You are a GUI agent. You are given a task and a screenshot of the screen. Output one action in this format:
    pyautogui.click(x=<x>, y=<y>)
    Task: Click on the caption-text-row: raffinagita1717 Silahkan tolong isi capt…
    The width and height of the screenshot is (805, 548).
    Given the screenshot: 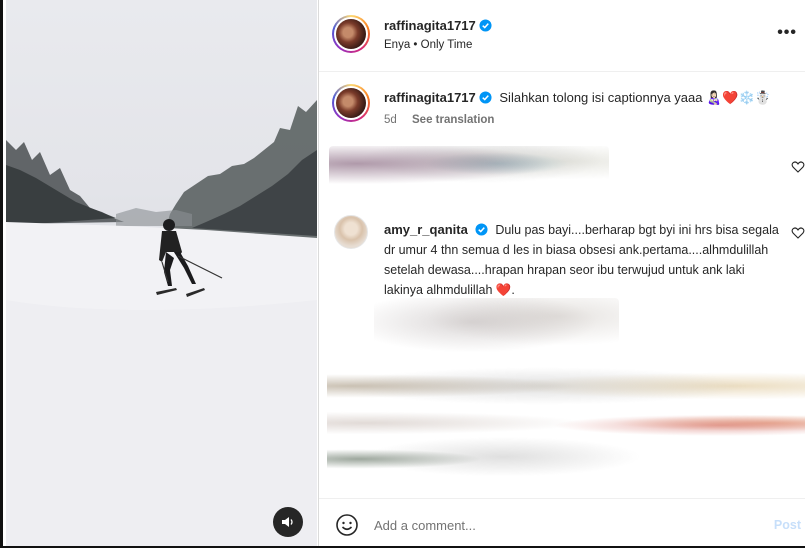 What is the action you would take?
    pyautogui.click(x=577, y=98)
    